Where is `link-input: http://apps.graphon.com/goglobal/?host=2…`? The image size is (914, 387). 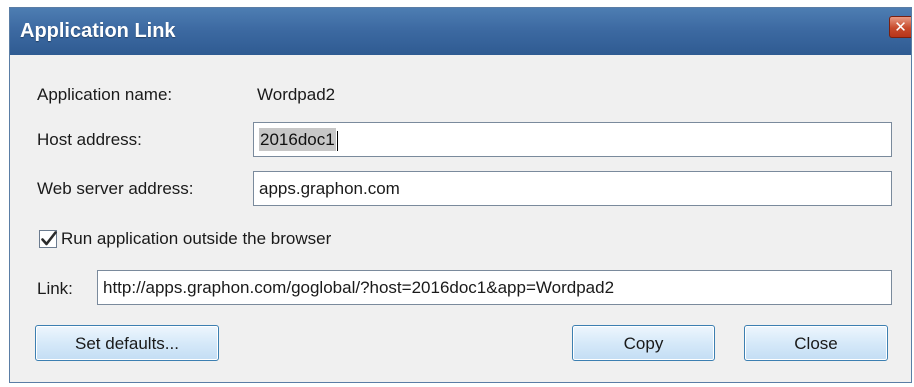
link-input: http://apps.graphon.com/goglobal/?host=2… is located at coordinates (494, 287).